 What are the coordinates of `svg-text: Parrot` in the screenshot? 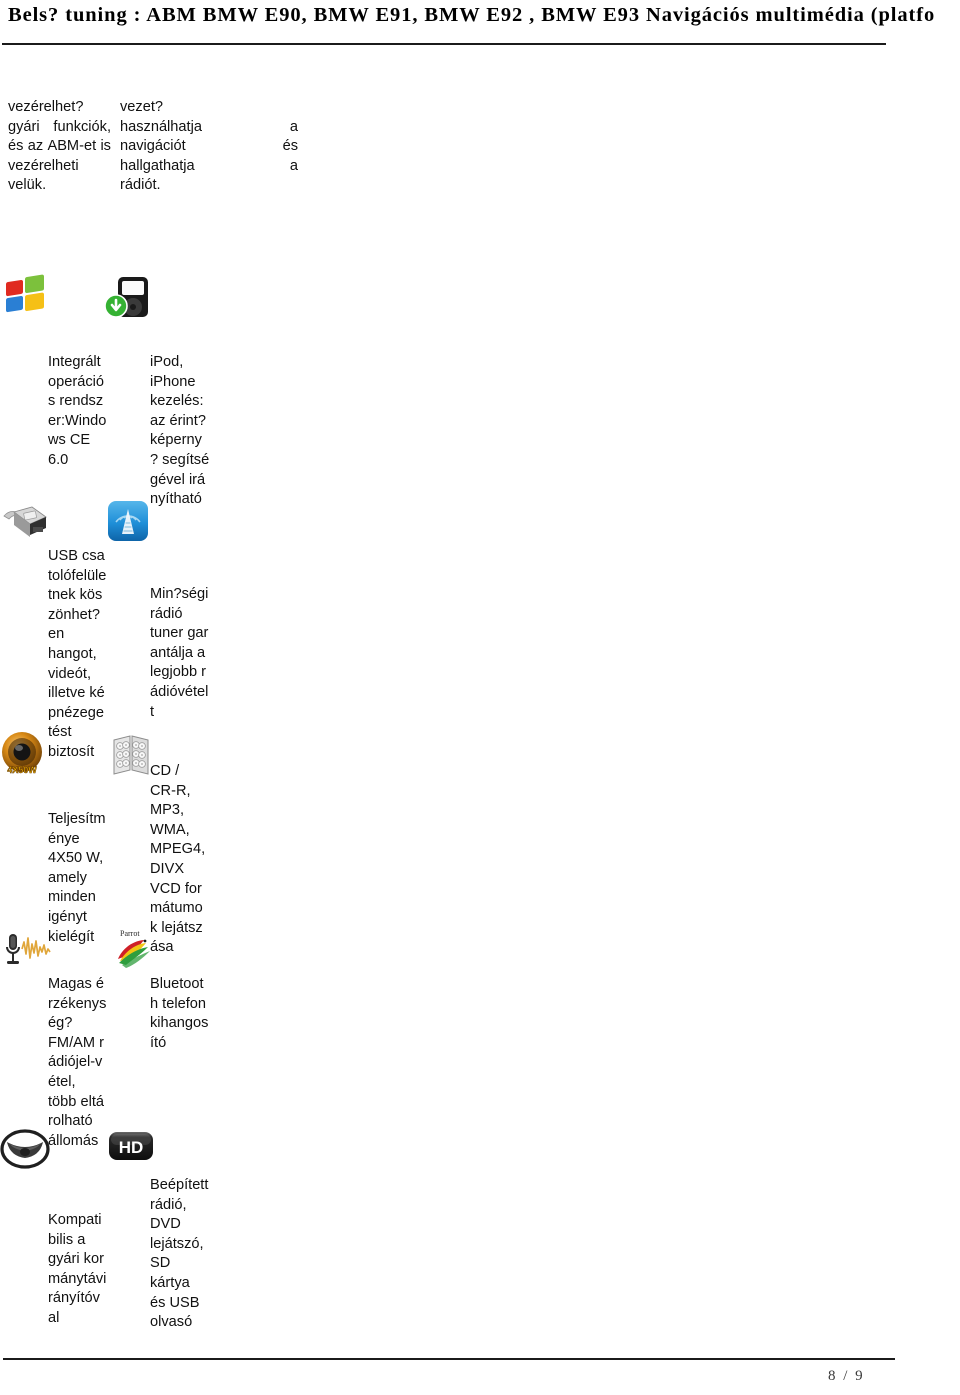 It's located at (130, 933).